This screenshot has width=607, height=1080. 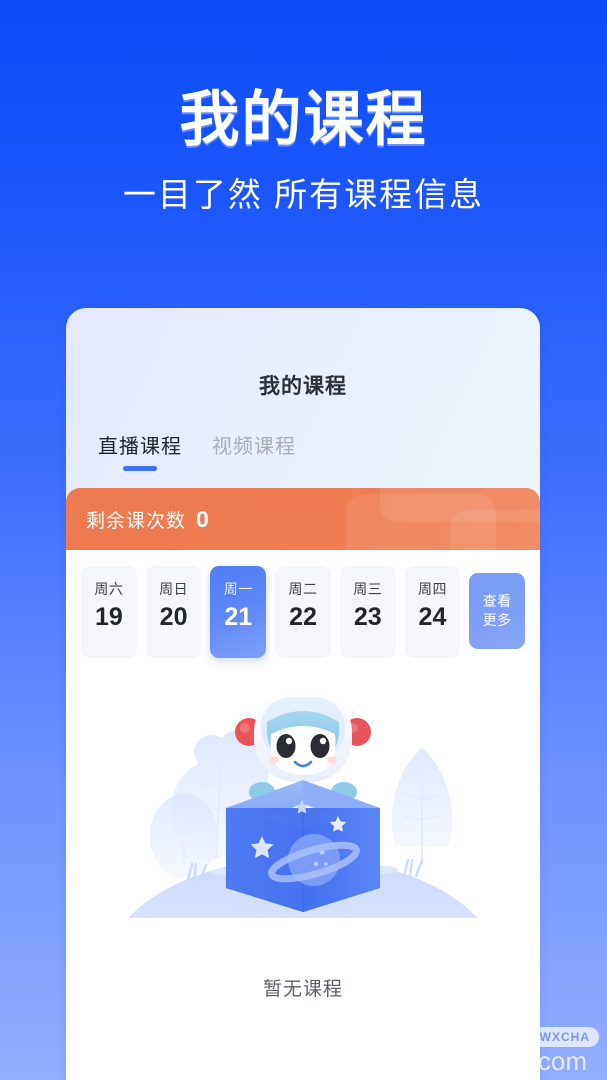 What do you see at coordinates (140, 447) in the screenshot?
I see `tab-live-courses-label: 直播课程` at bounding box center [140, 447].